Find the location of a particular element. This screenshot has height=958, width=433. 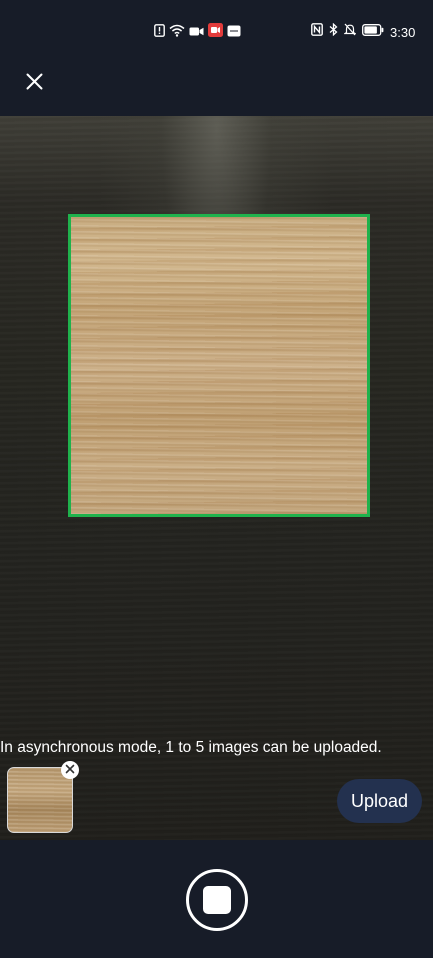

wifi-icon is located at coordinates (177, 33).